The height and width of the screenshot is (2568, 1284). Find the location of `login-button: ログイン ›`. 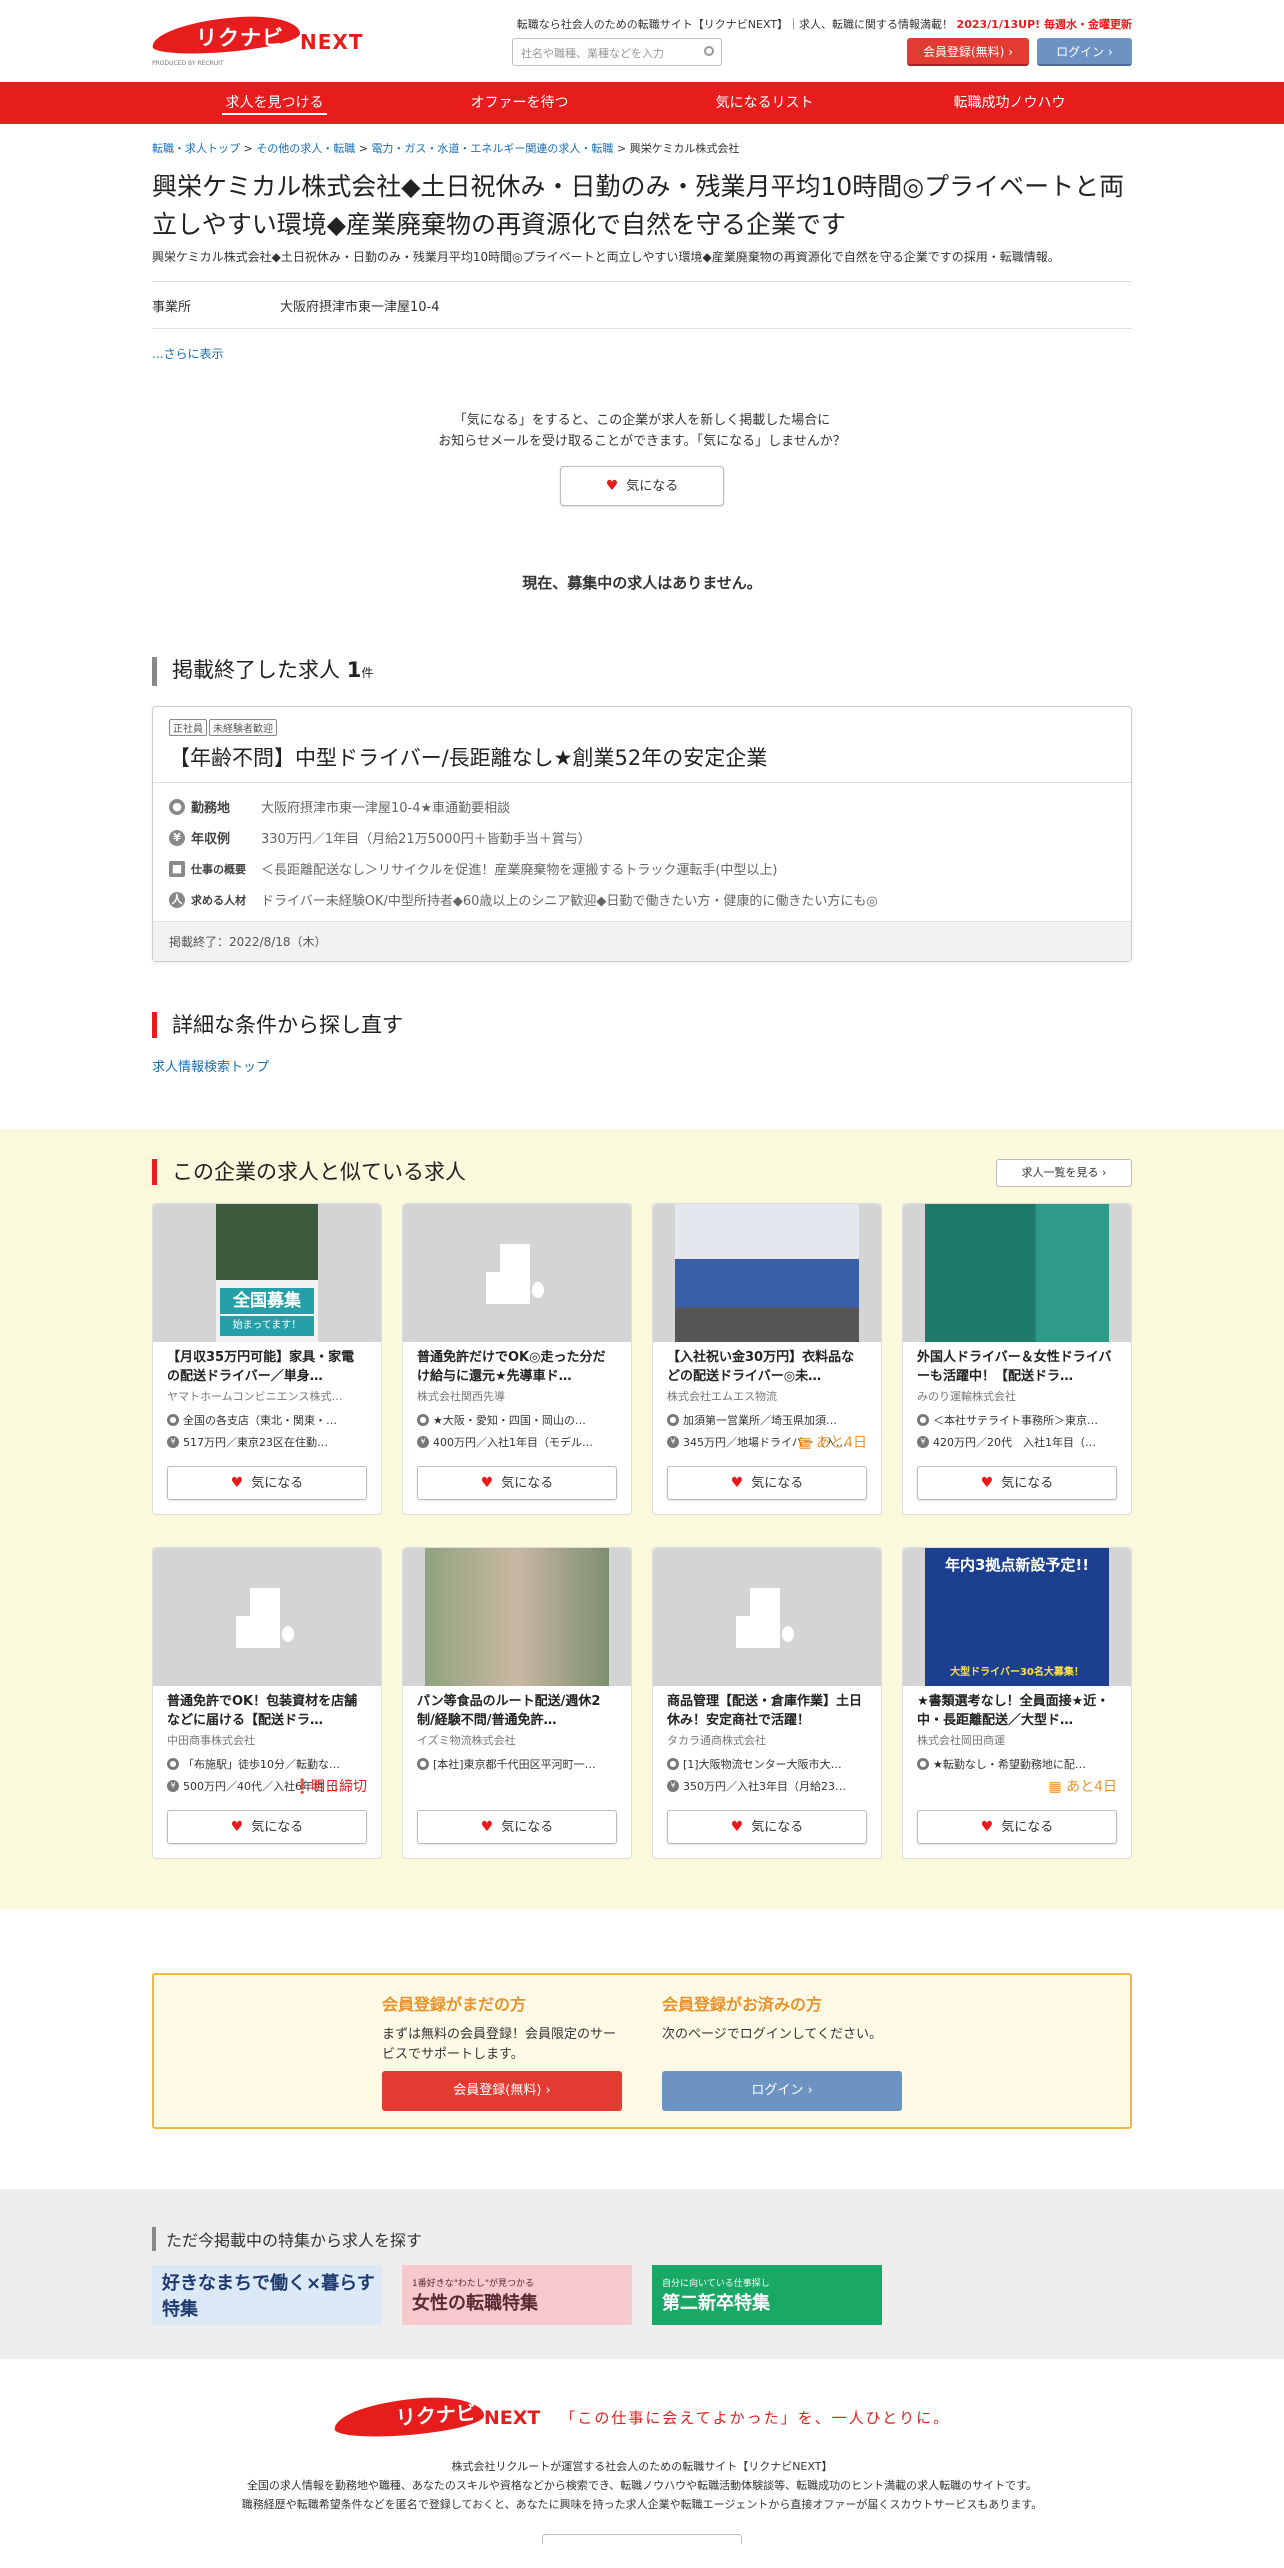

login-button: ログイン › is located at coordinates (782, 2091).